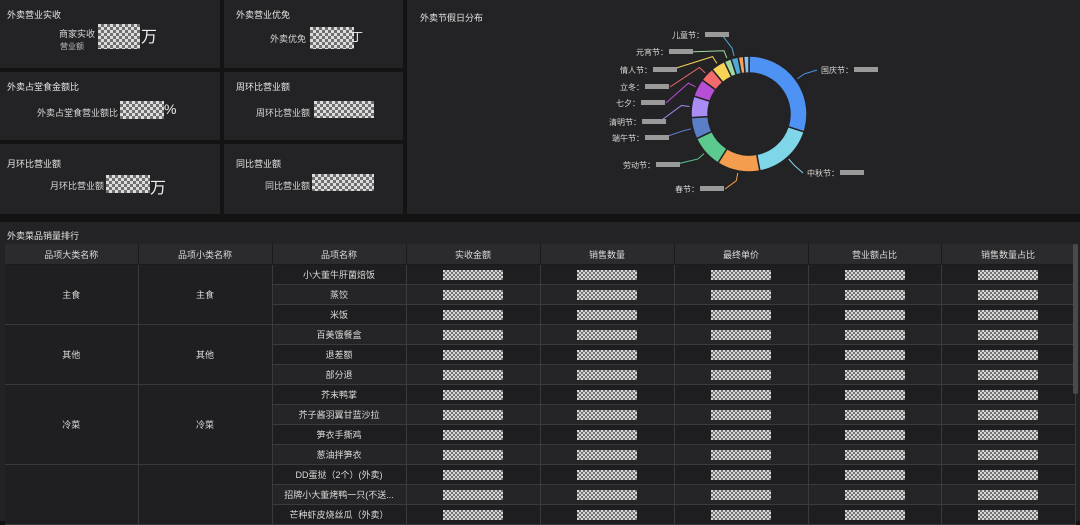 This screenshot has height=525, width=1080. I want to click on card-title: 周环比营业额, so click(263, 87).